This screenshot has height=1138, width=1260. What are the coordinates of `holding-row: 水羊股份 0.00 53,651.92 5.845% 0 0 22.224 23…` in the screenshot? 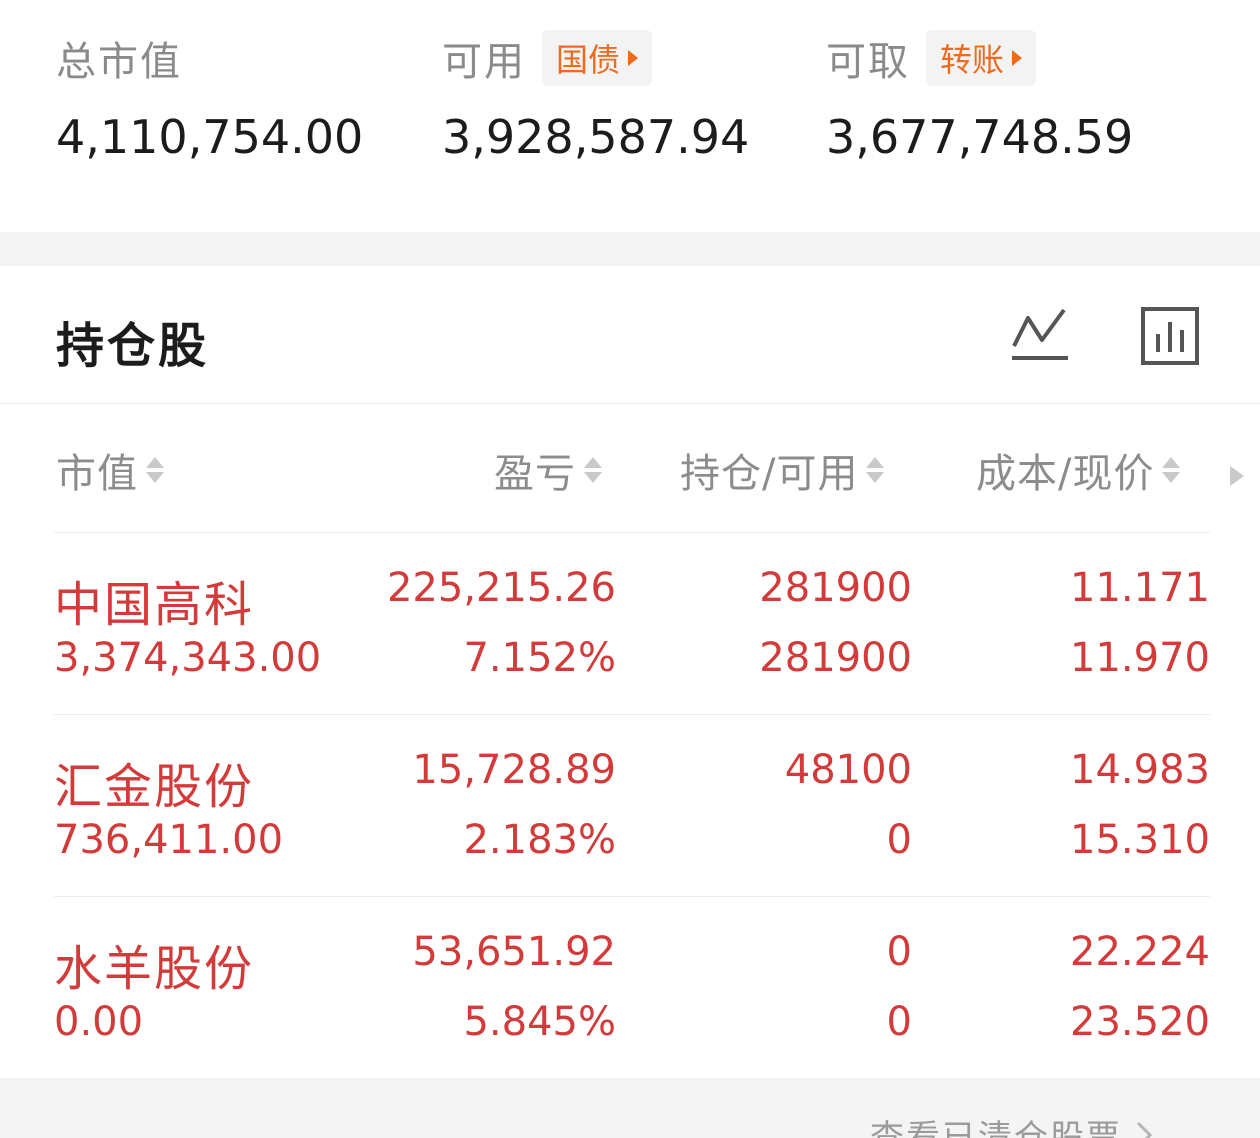 It's located at (632, 987).